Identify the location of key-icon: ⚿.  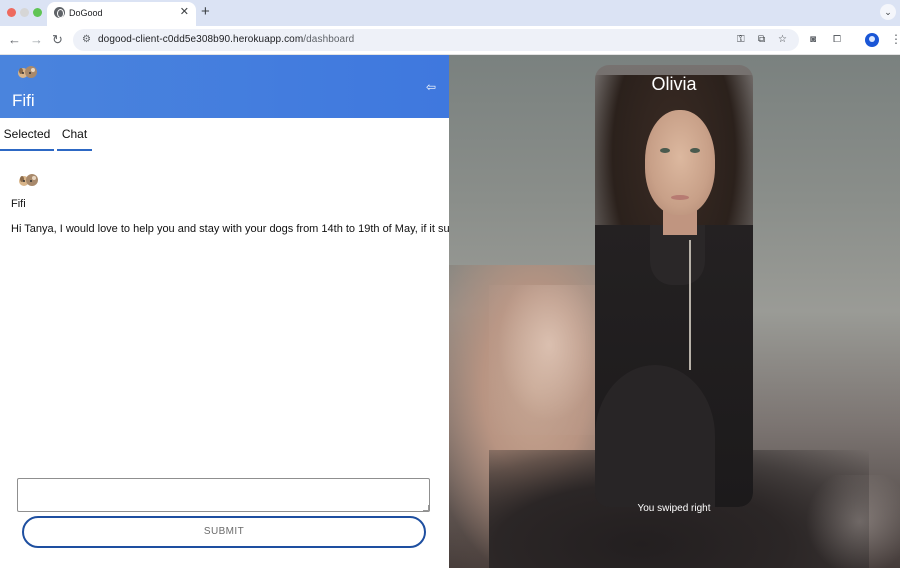
(741, 40).